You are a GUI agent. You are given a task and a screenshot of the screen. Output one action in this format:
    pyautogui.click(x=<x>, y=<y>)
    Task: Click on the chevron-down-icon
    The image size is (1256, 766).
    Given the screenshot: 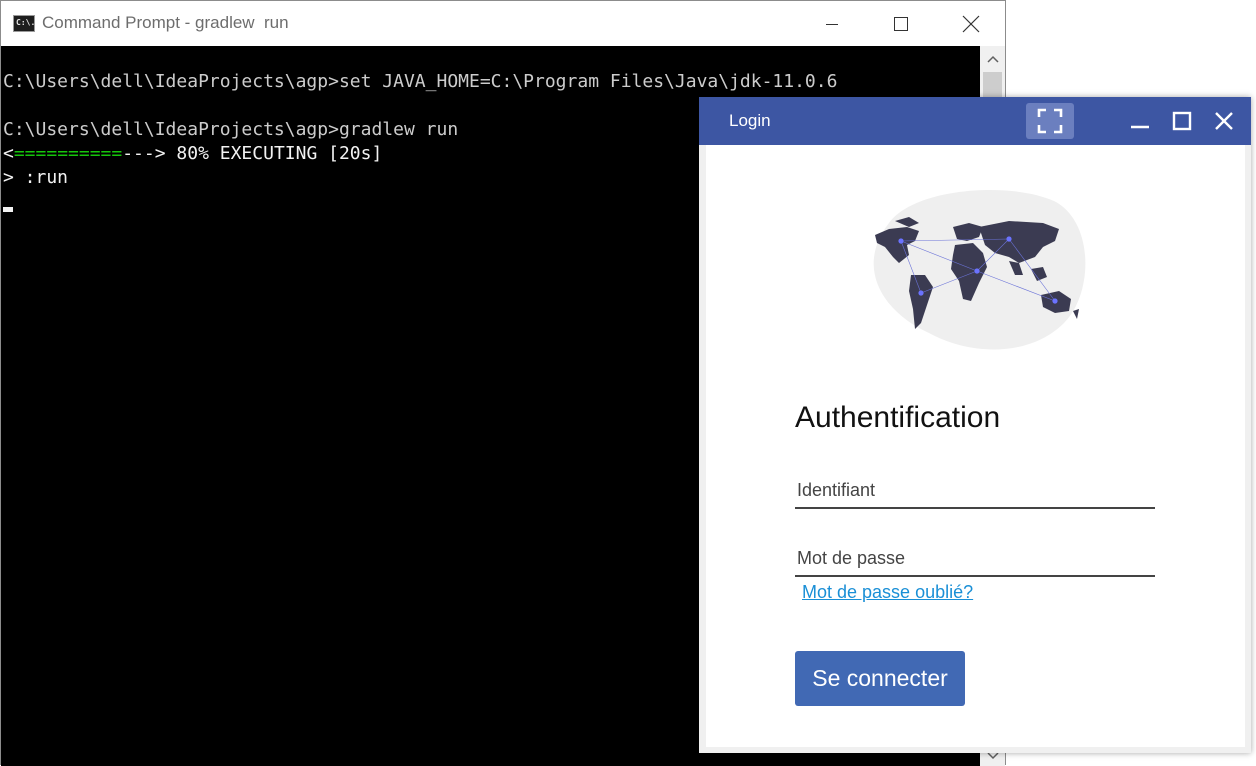 What is the action you would take?
    pyautogui.click(x=992, y=756)
    